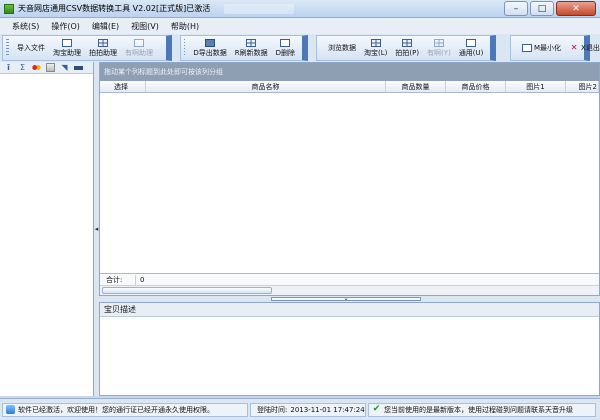 Image resolution: width=600 pixels, height=420 pixels. I want to click on app-icon, so click(9, 8).